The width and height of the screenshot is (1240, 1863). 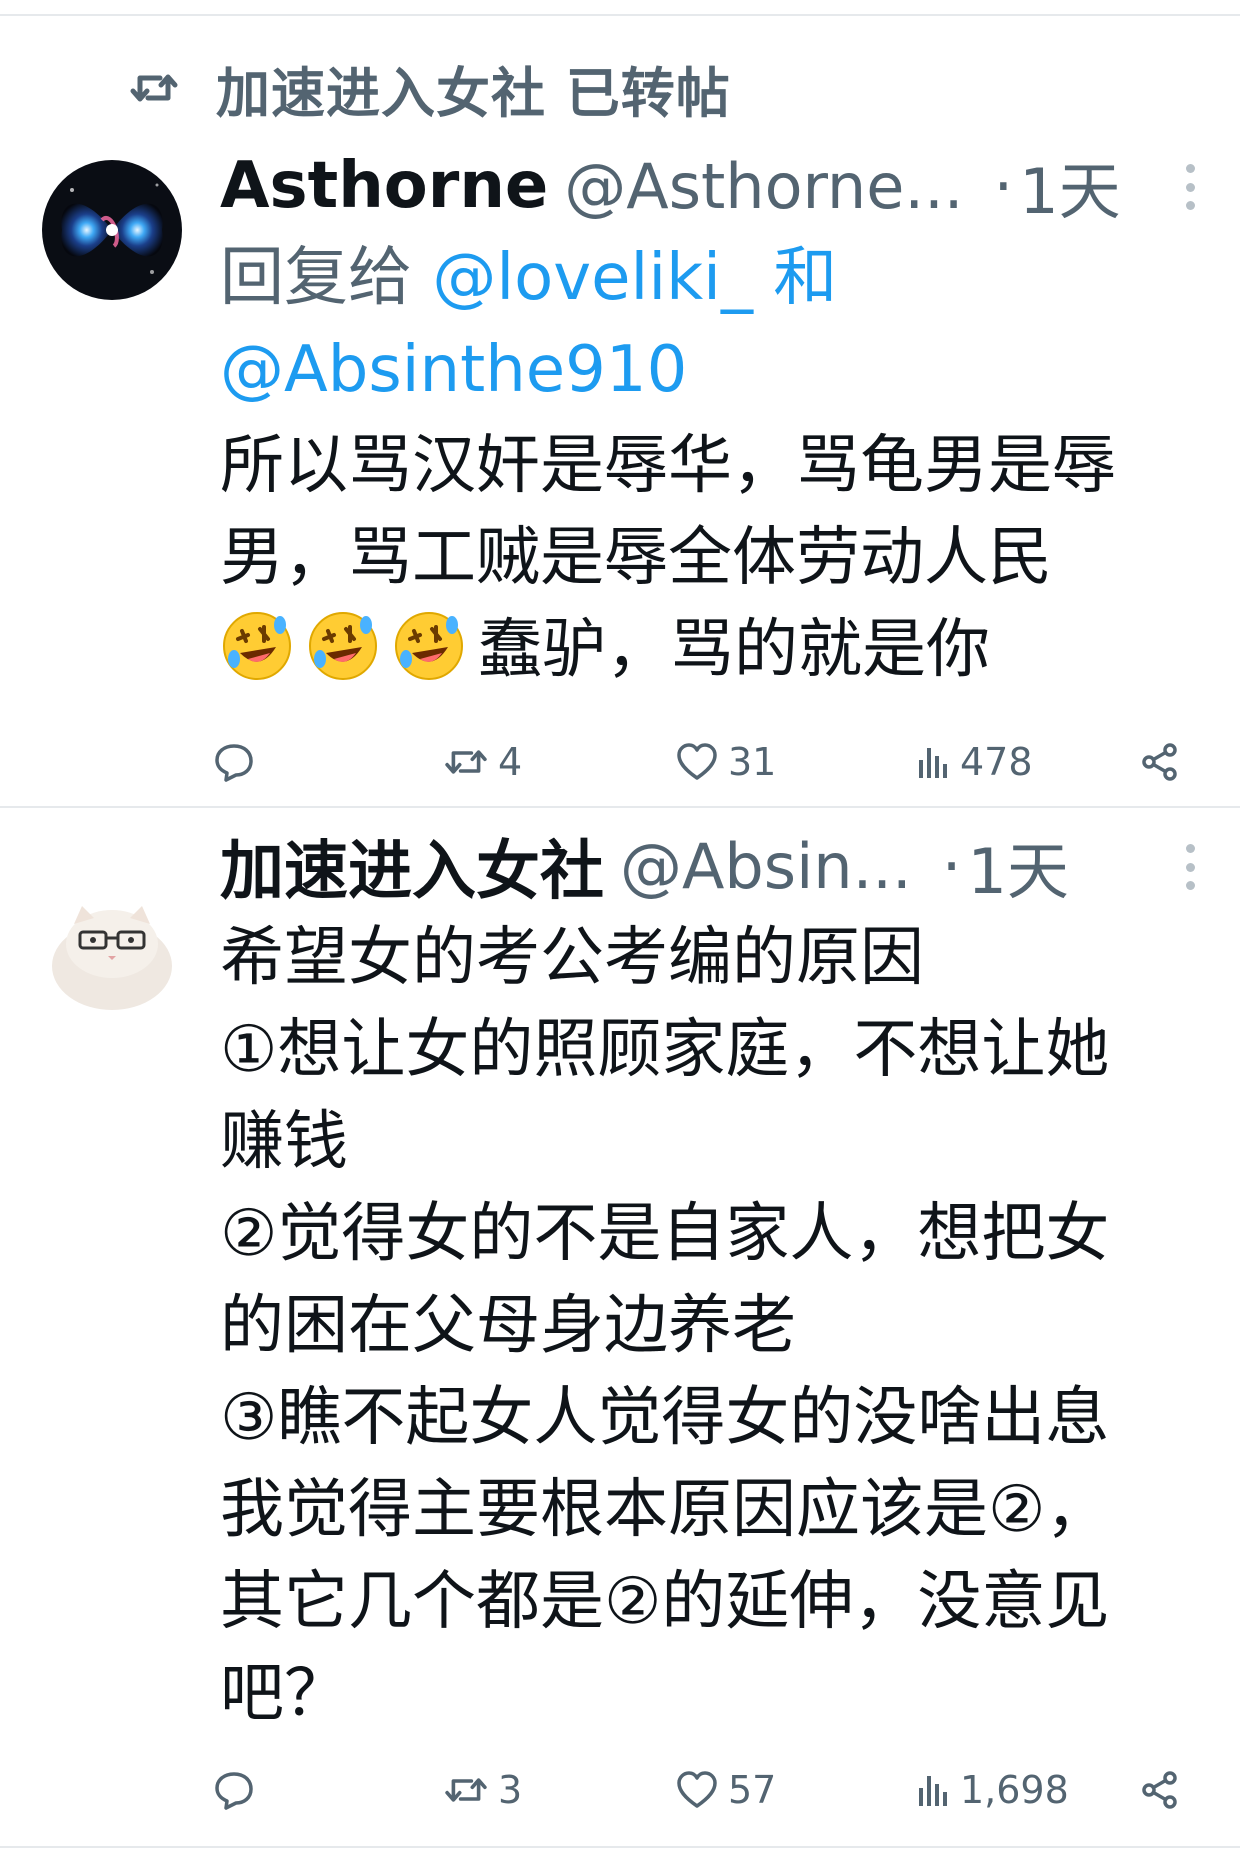 I want to click on views-button: 478, so click(x=974, y=762).